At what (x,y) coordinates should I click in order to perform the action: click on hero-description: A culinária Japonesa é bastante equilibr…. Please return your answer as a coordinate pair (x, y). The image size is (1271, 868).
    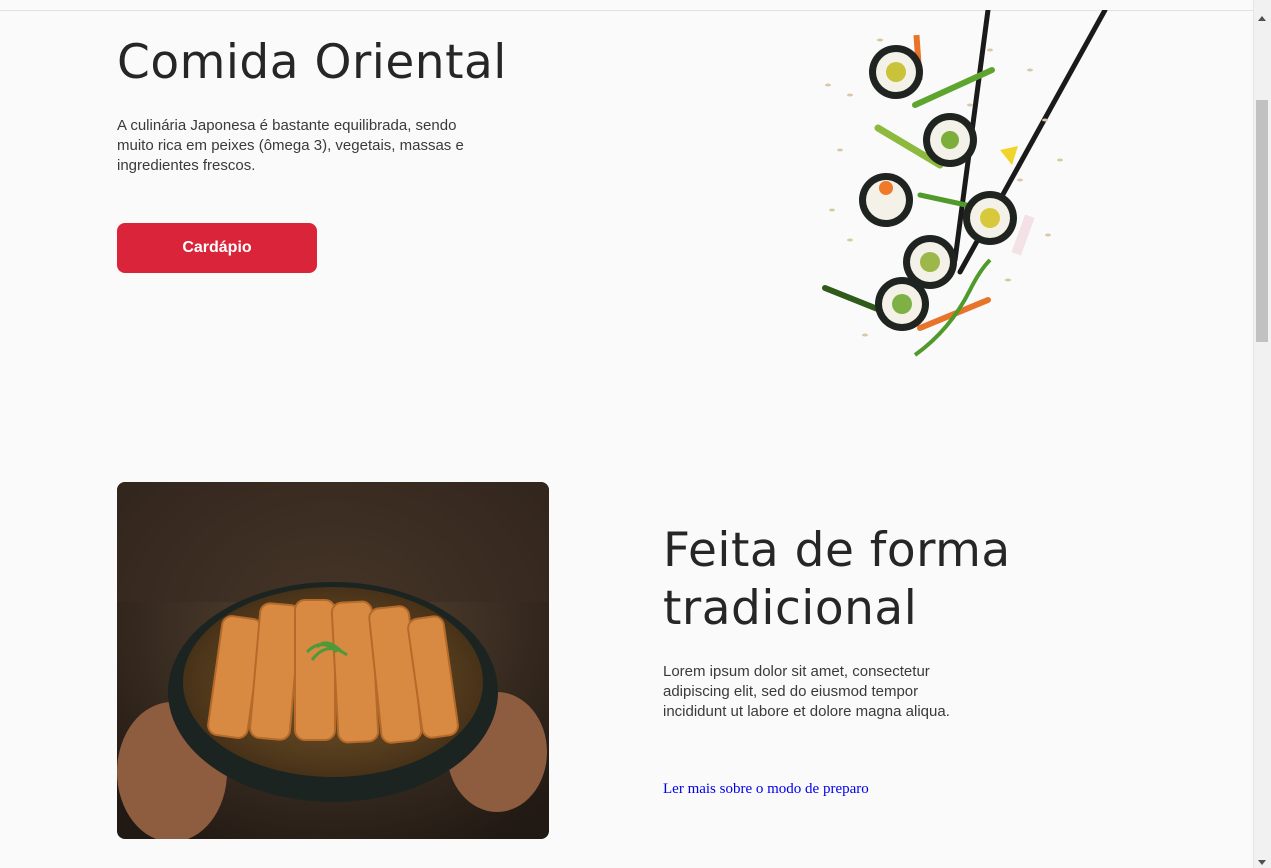
    Looking at the image, I should click on (290, 145).